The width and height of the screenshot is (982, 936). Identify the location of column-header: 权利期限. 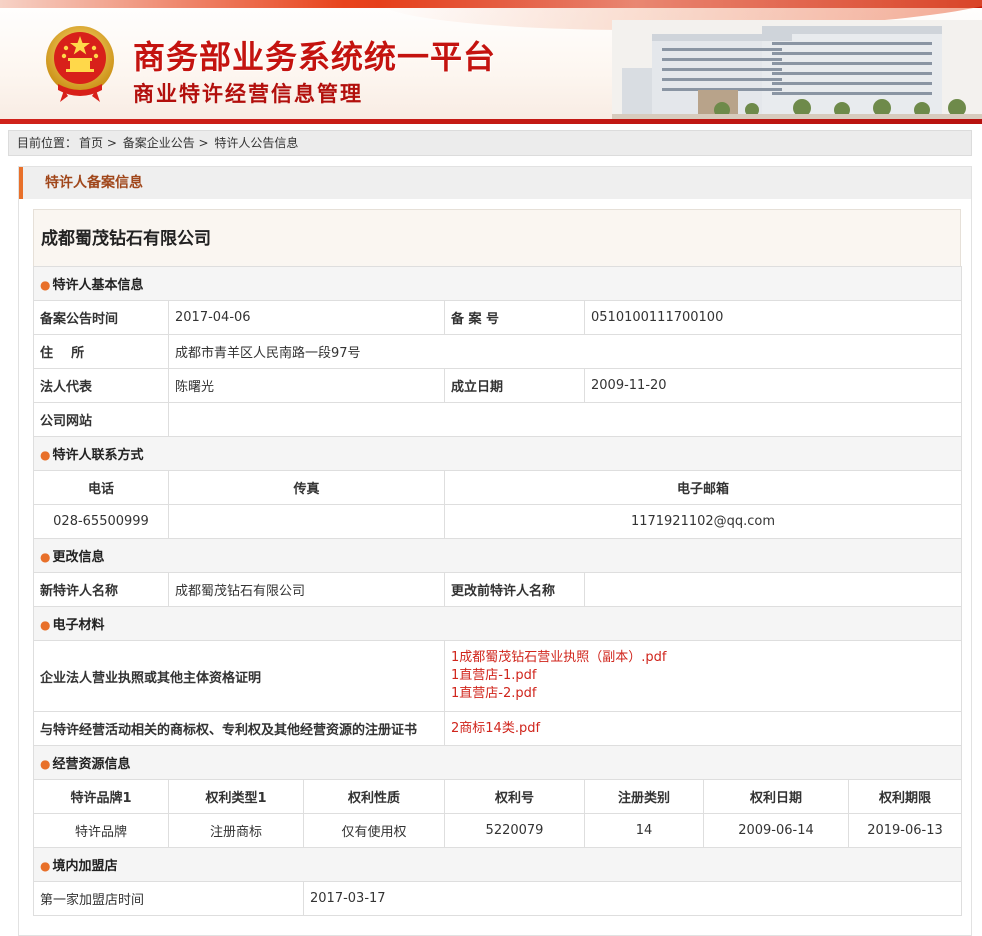
(905, 796).